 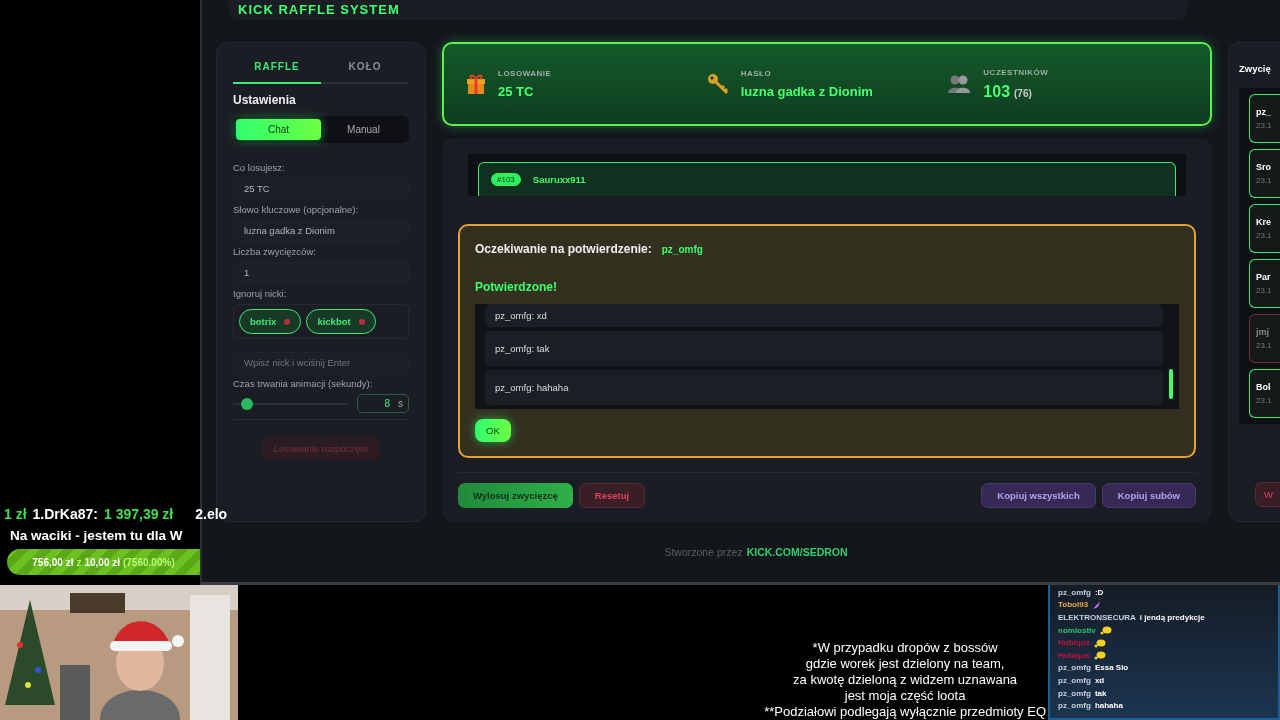 What do you see at coordinates (138, 514) in the screenshot?
I see `ticker-text: 1 397,39 zł` at bounding box center [138, 514].